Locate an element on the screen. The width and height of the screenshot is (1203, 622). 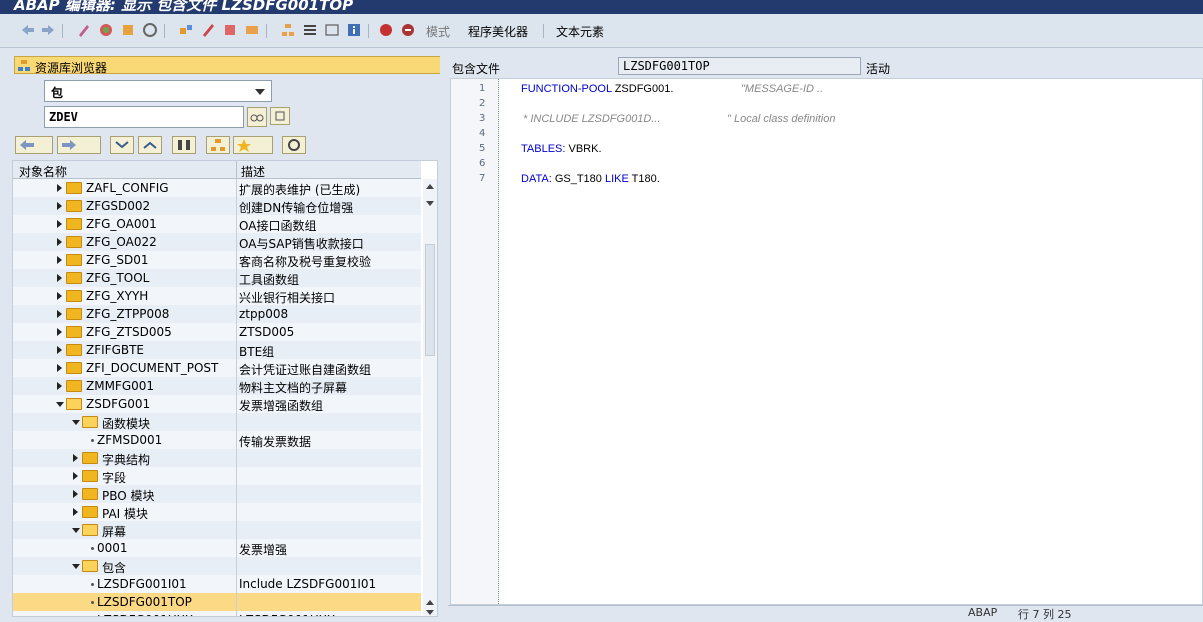
code-line: DATA: GS_T180 LIKE T180. is located at coordinates (590, 179).